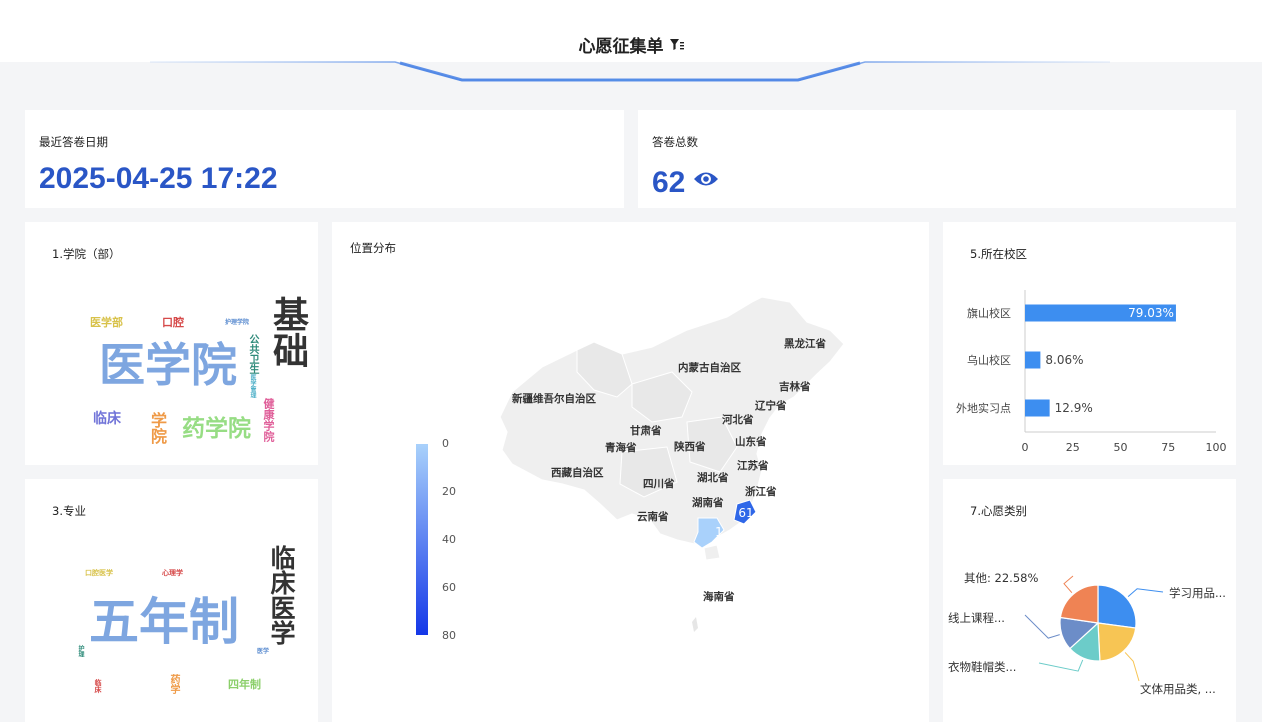 This screenshot has height=722, width=1267. Describe the element at coordinates (1074, 408) in the screenshot. I see `bar-value-label: 12.9%` at that location.